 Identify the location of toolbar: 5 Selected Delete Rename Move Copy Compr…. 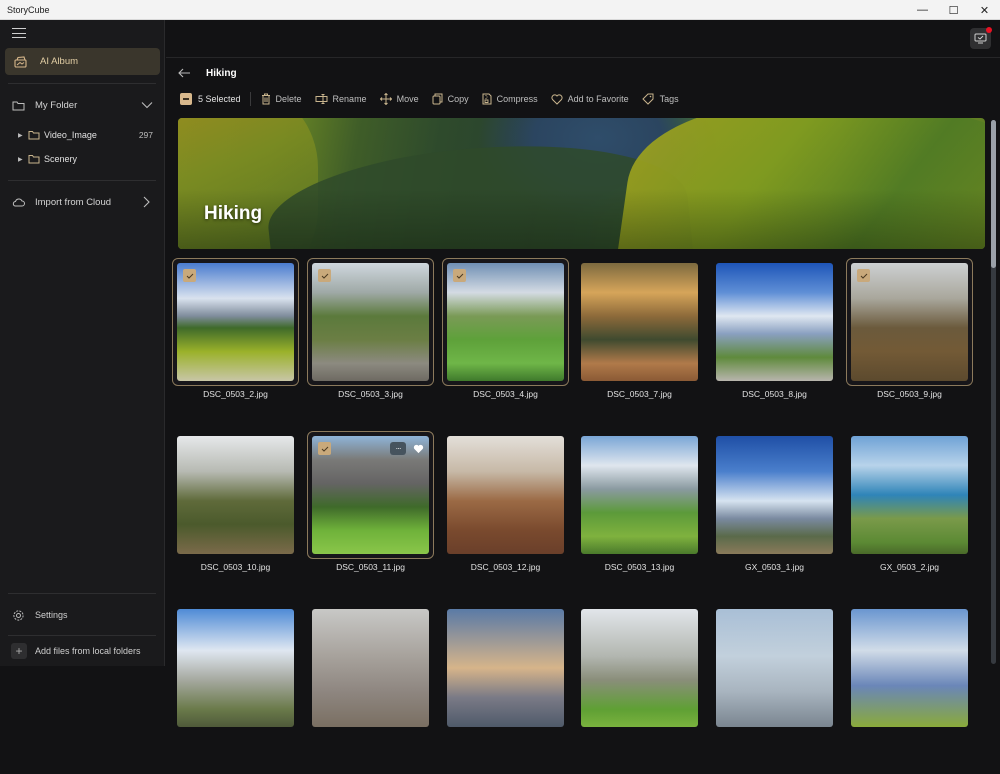
(436, 99).